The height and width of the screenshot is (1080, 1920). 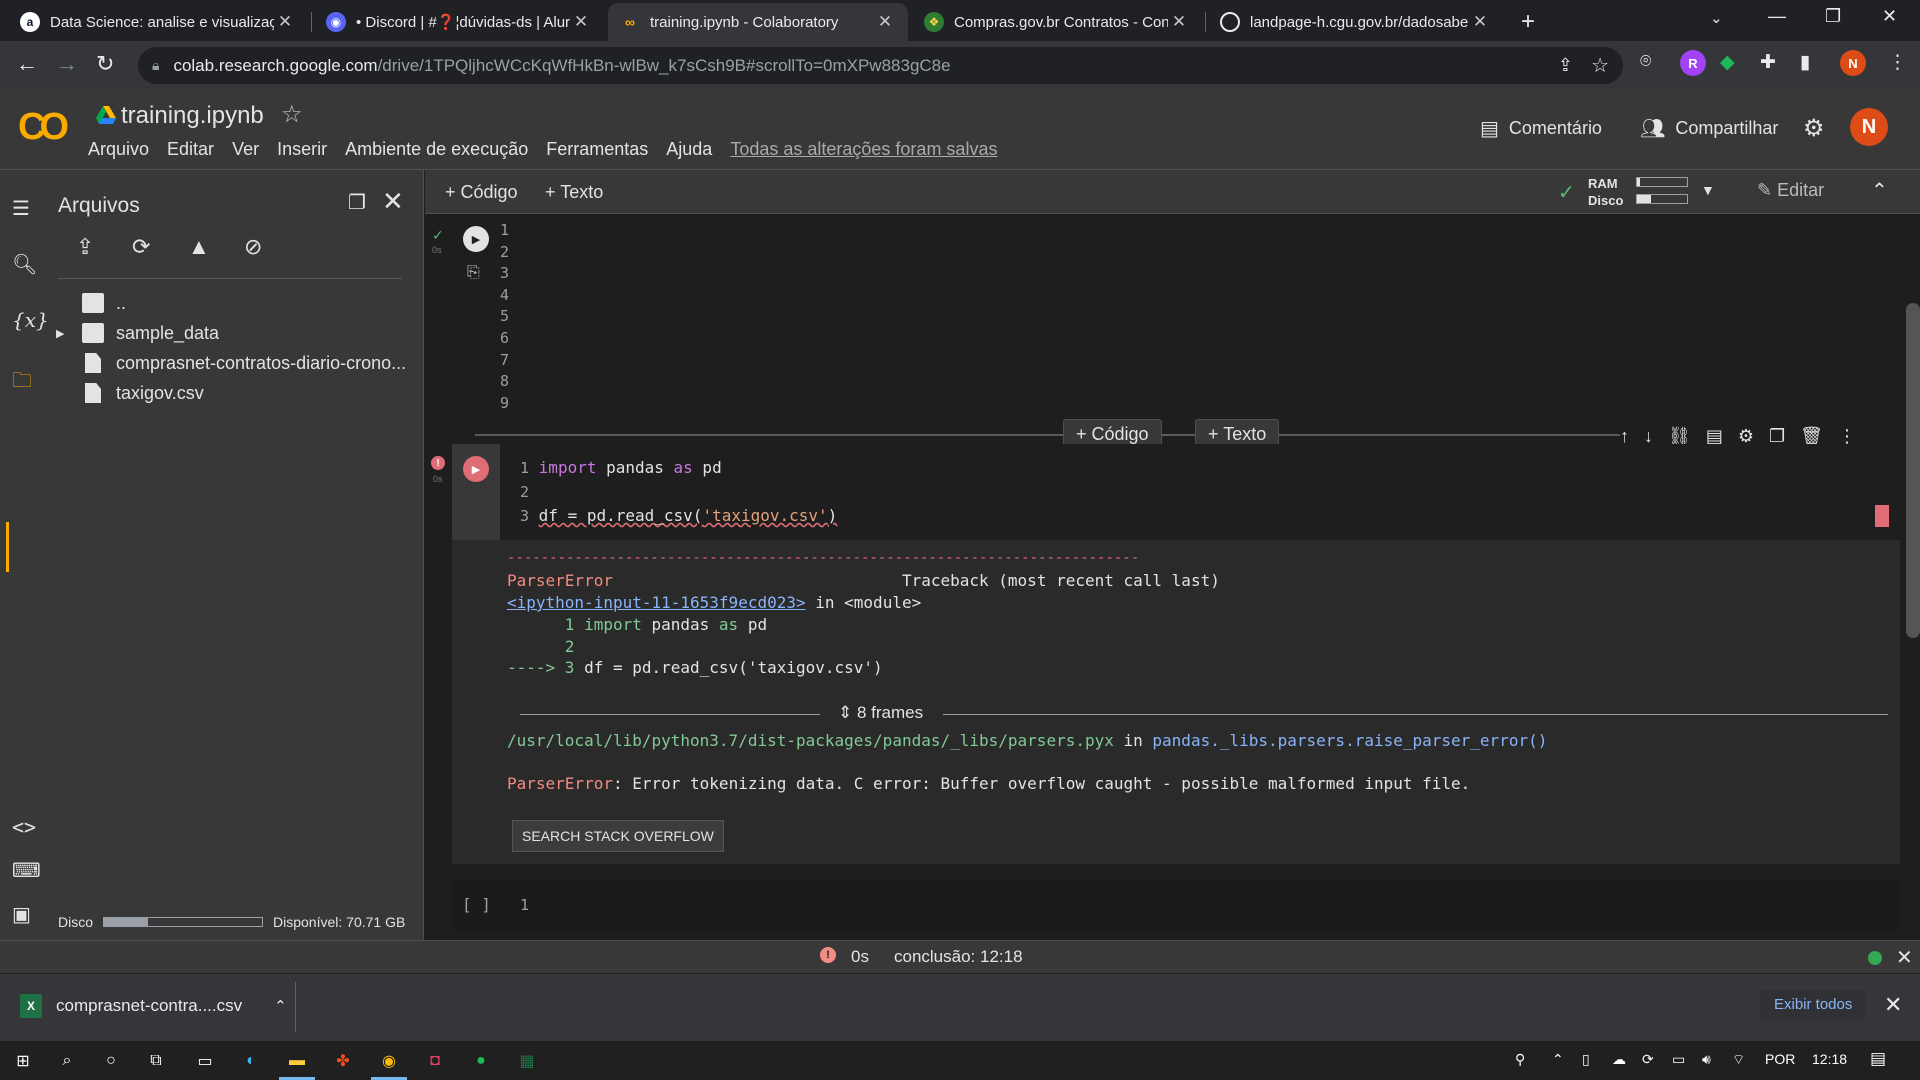 I want to click on device-icon: ▯, so click(x=1586, y=1059).